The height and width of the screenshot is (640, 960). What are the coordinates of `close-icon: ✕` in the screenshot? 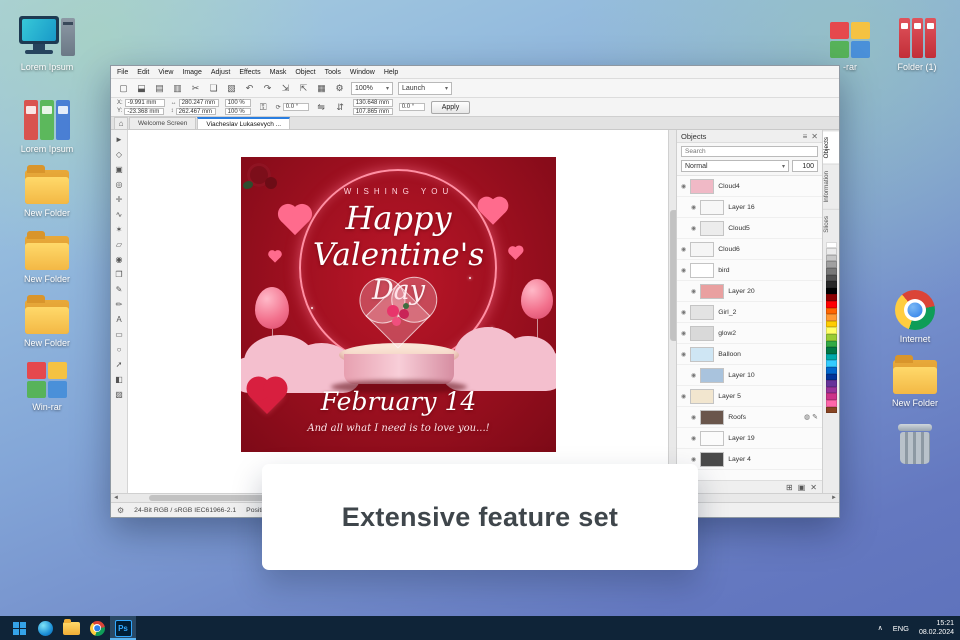 It's located at (814, 136).